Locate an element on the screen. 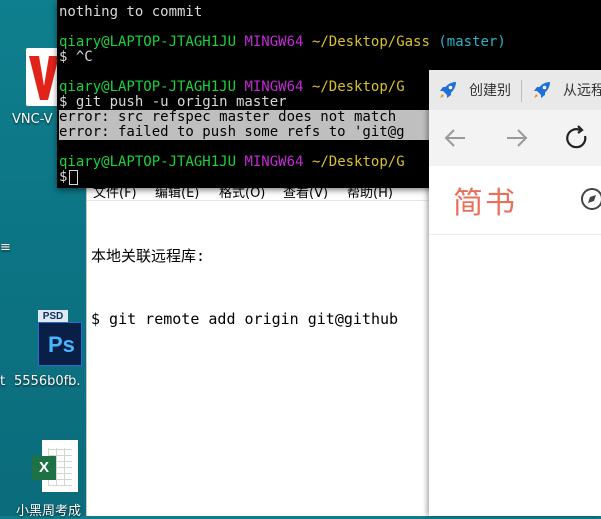 The width and height of the screenshot is (601, 519). desktop-icon-label: VNC-V is located at coordinates (32, 119).